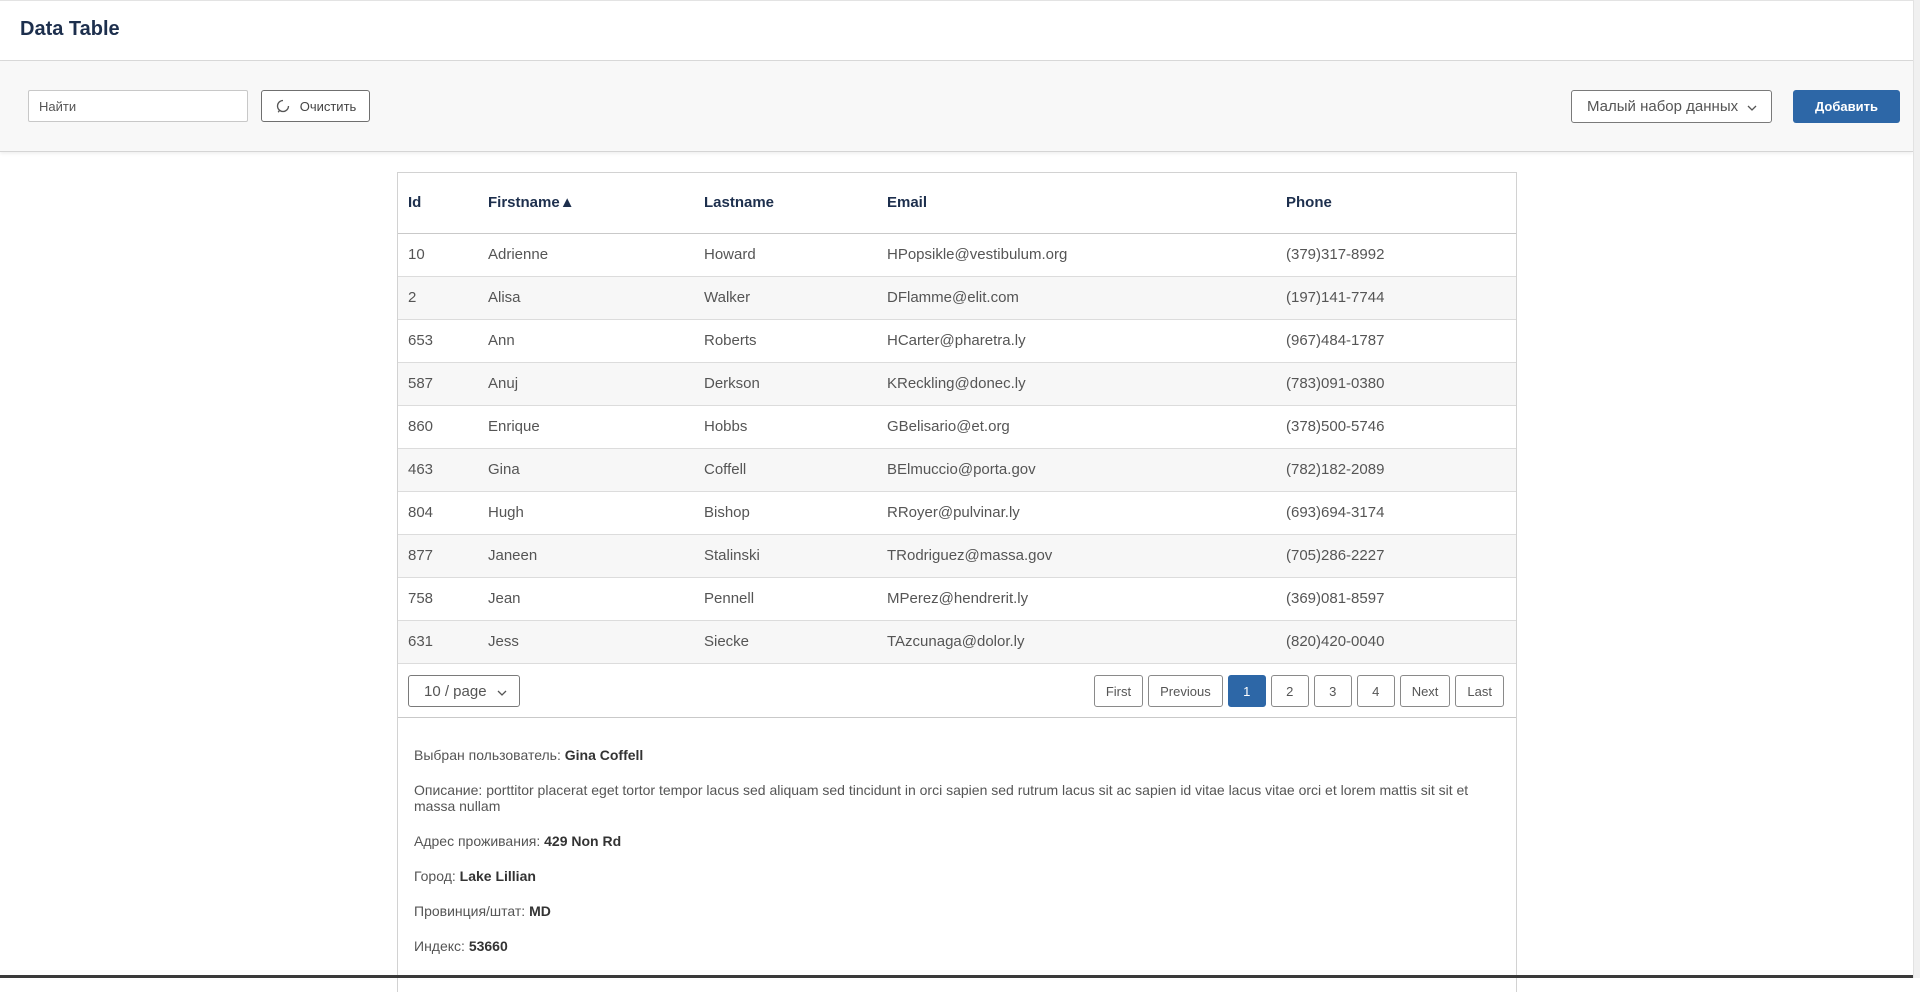 The image size is (1920, 992). Describe the element at coordinates (1396, 642) in the screenshot. I see `cell-phone: (820)420-0040` at that location.